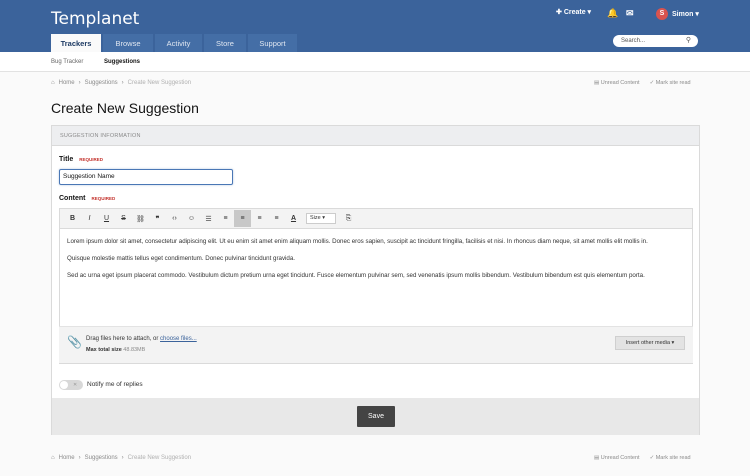  I want to click on sub-navigation: Bug Tracker Suggestions, so click(375, 62).